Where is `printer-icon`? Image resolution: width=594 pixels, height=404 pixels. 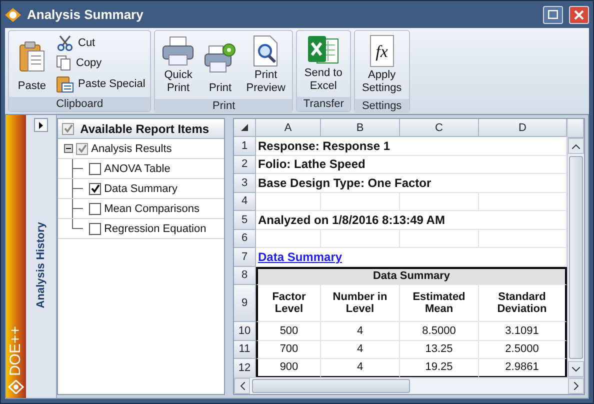
printer-icon is located at coordinates (178, 51).